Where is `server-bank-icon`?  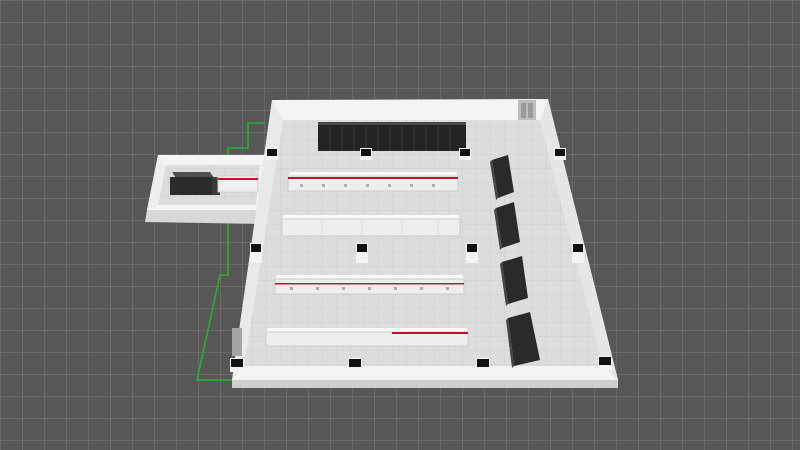
server-bank-icon is located at coordinates (392, 136).